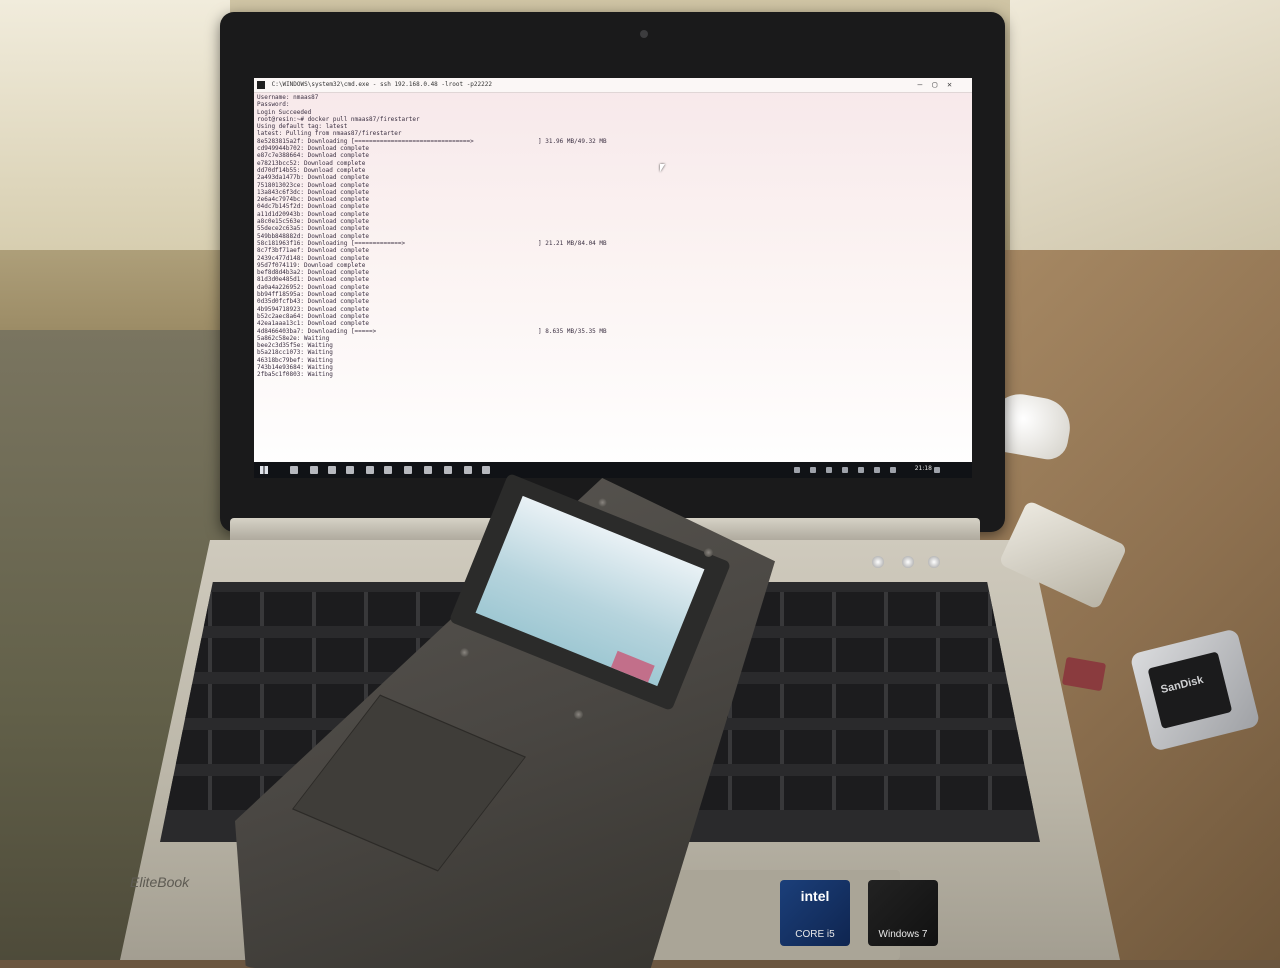 The width and height of the screenshot is (1280, 968). I want to click on notification-icon, so click(937, 470).